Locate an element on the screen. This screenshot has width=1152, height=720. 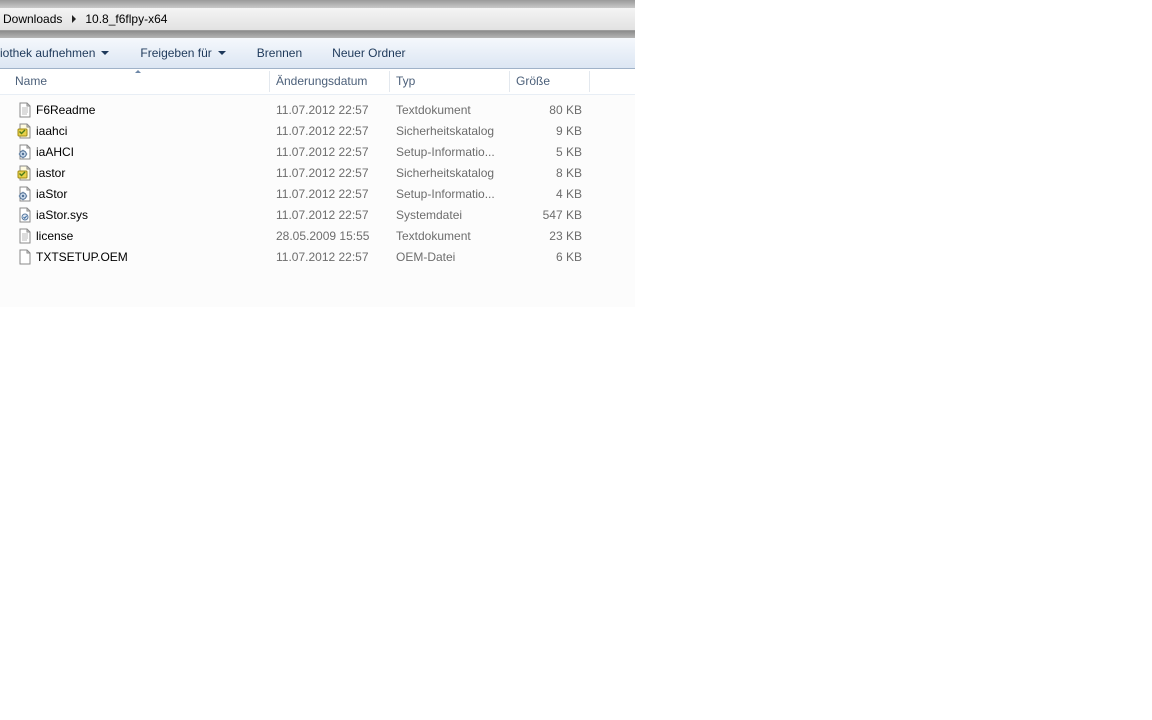
column-header-row: Name Änderungsdatum Typ Größe is located at coordinates (317, 82).